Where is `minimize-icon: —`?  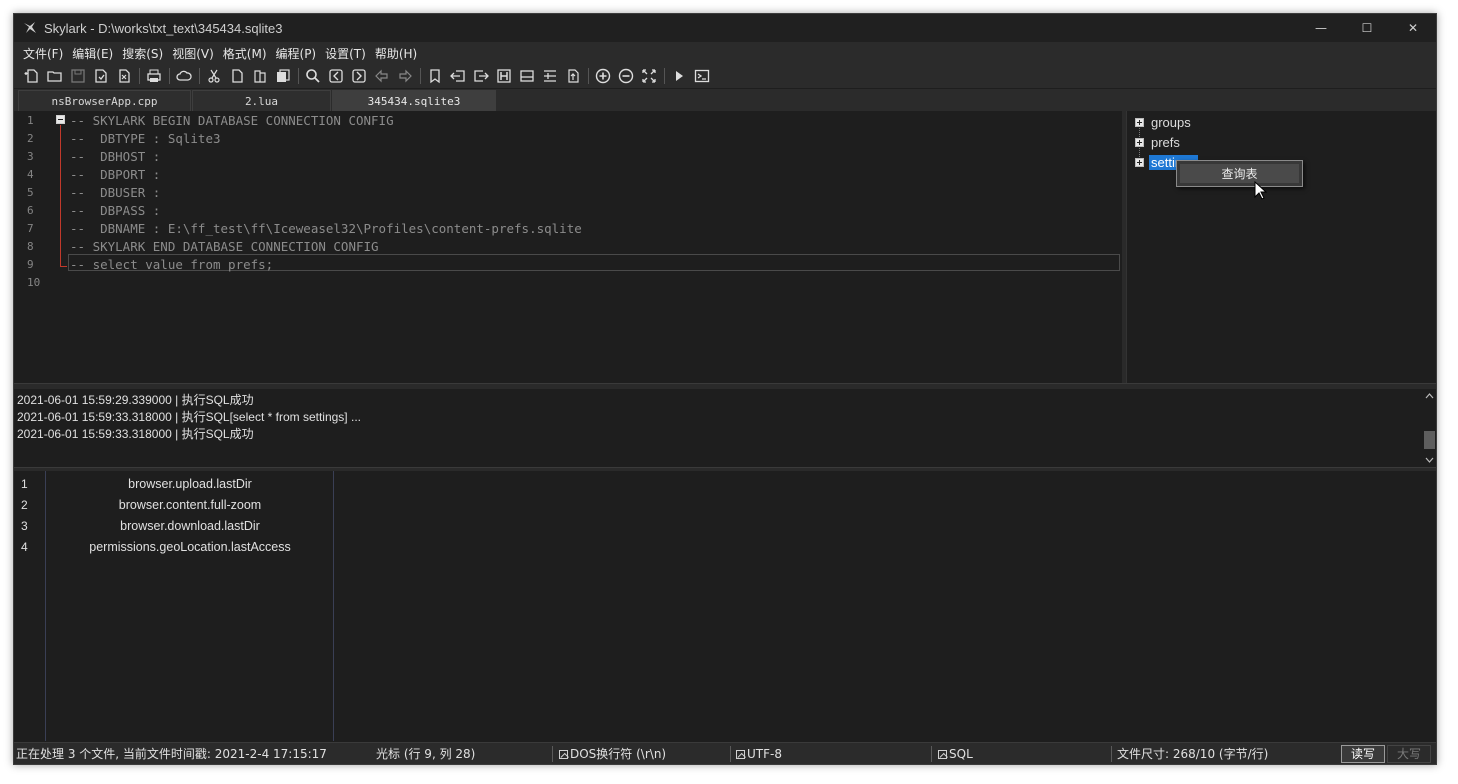 minimize-icon: — is located at coordinates (1321, 28).